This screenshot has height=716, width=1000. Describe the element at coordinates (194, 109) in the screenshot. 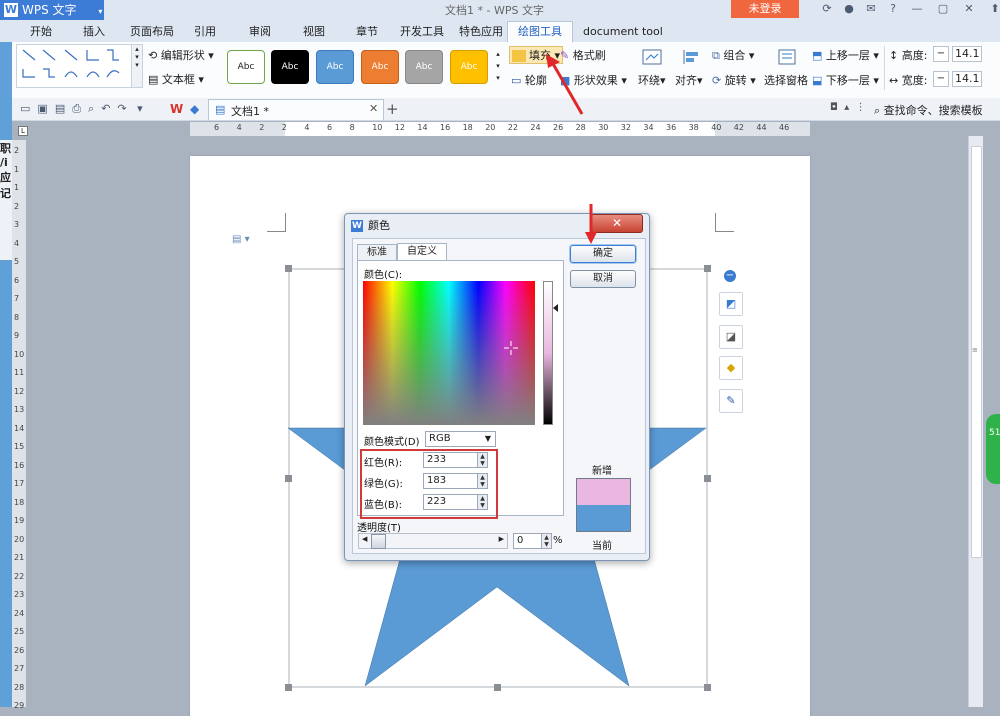

I see `cube-icon: ◆` at that location.